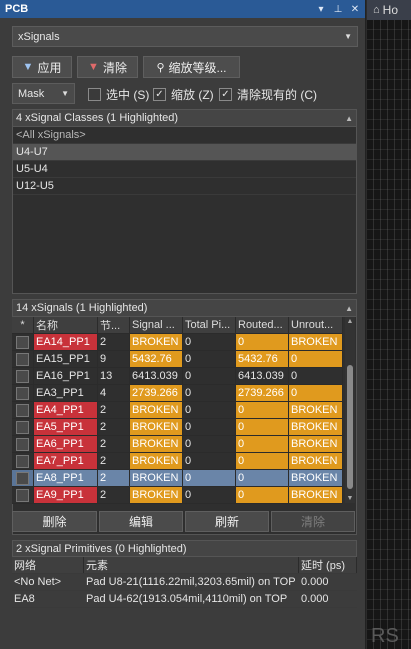 The height and width of the screenshot is (649, 411). Describe the element at coordinates (209, 376) in the screenshot. I see `signal-total-pin: 0` at that location.